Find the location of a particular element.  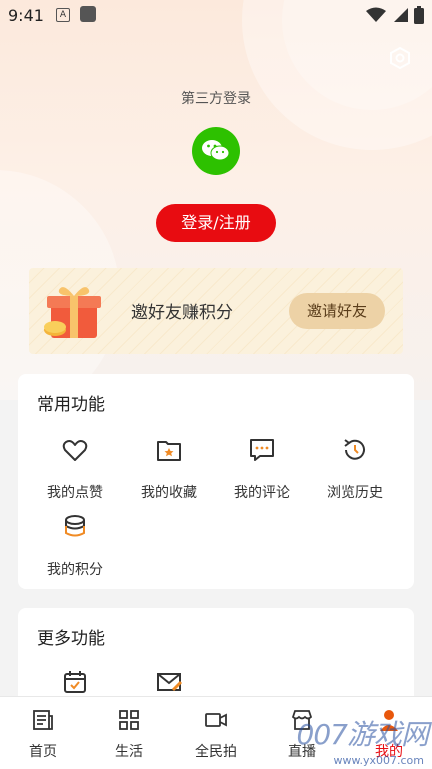

tab-label: 全民拍 is located at coordinates (216, 752).